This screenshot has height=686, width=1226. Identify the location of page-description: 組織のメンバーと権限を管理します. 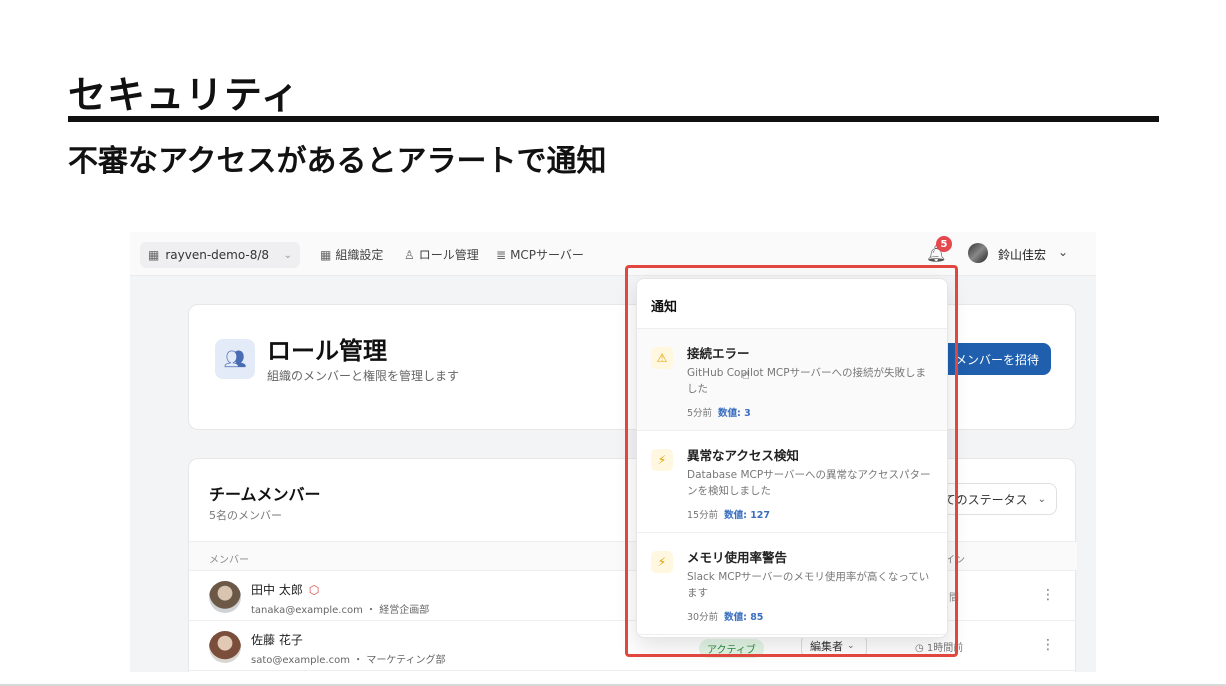
(363, 376).